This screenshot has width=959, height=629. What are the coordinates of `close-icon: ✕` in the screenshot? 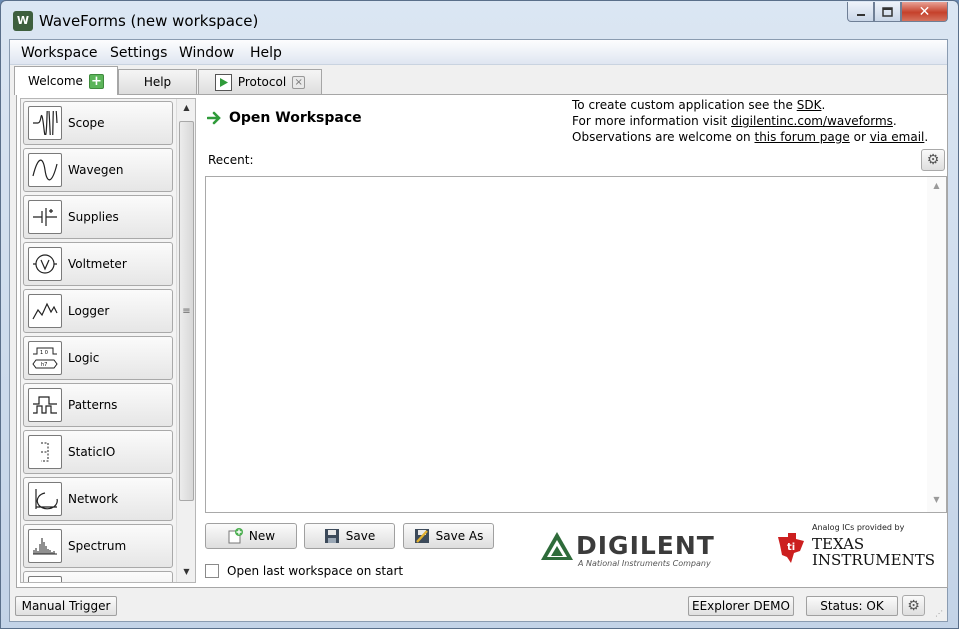 It's located at (924, 11).